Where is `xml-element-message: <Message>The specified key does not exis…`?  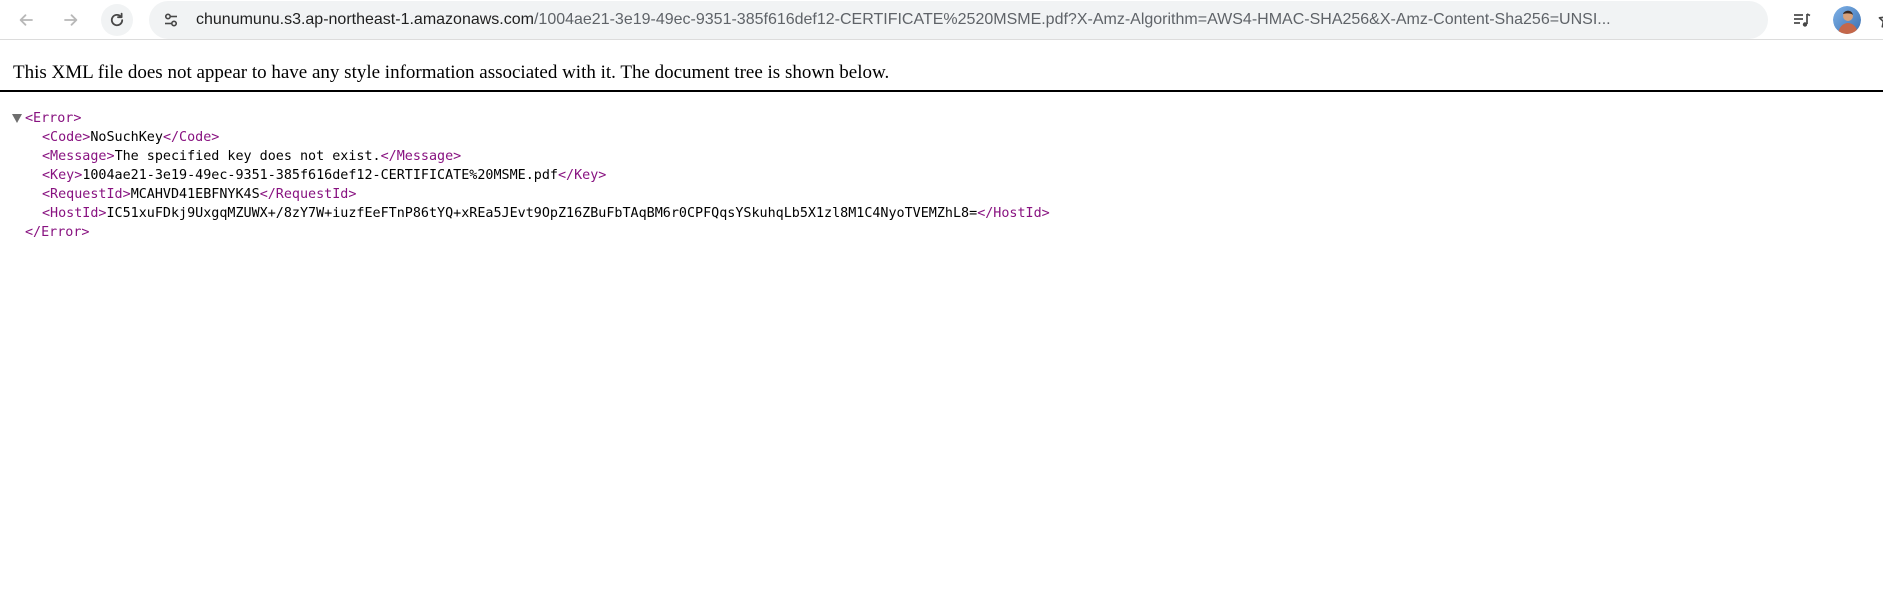 xml-element-message: <Message>The specified key does not exis… is located at coordinates (251, 156).